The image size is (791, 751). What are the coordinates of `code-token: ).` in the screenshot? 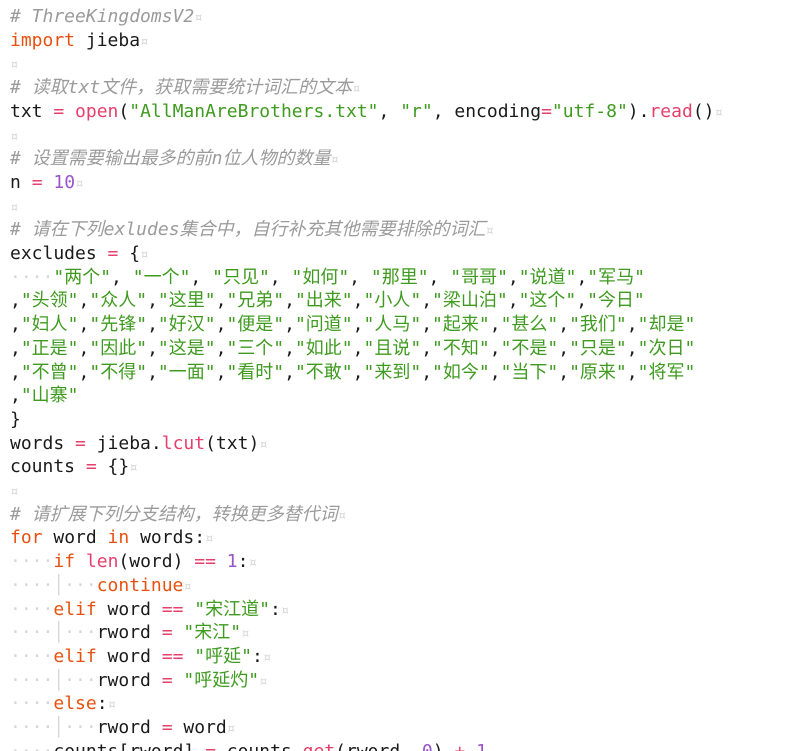 It's located at (638, 111).